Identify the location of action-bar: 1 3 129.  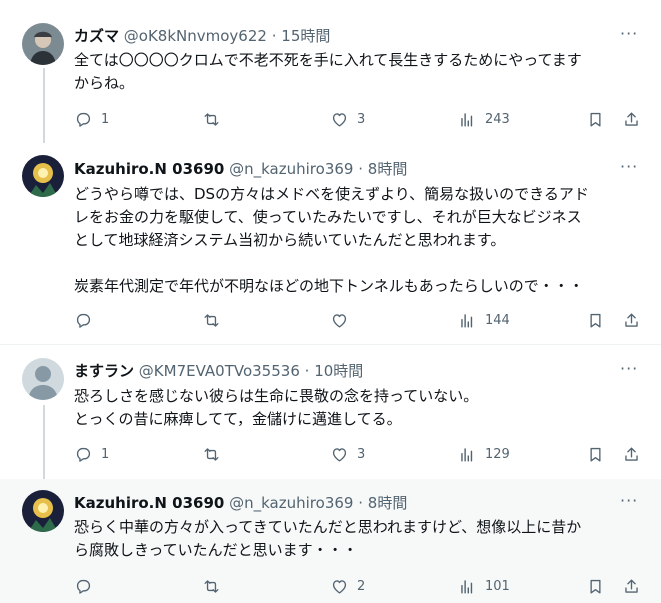
(361, 456).